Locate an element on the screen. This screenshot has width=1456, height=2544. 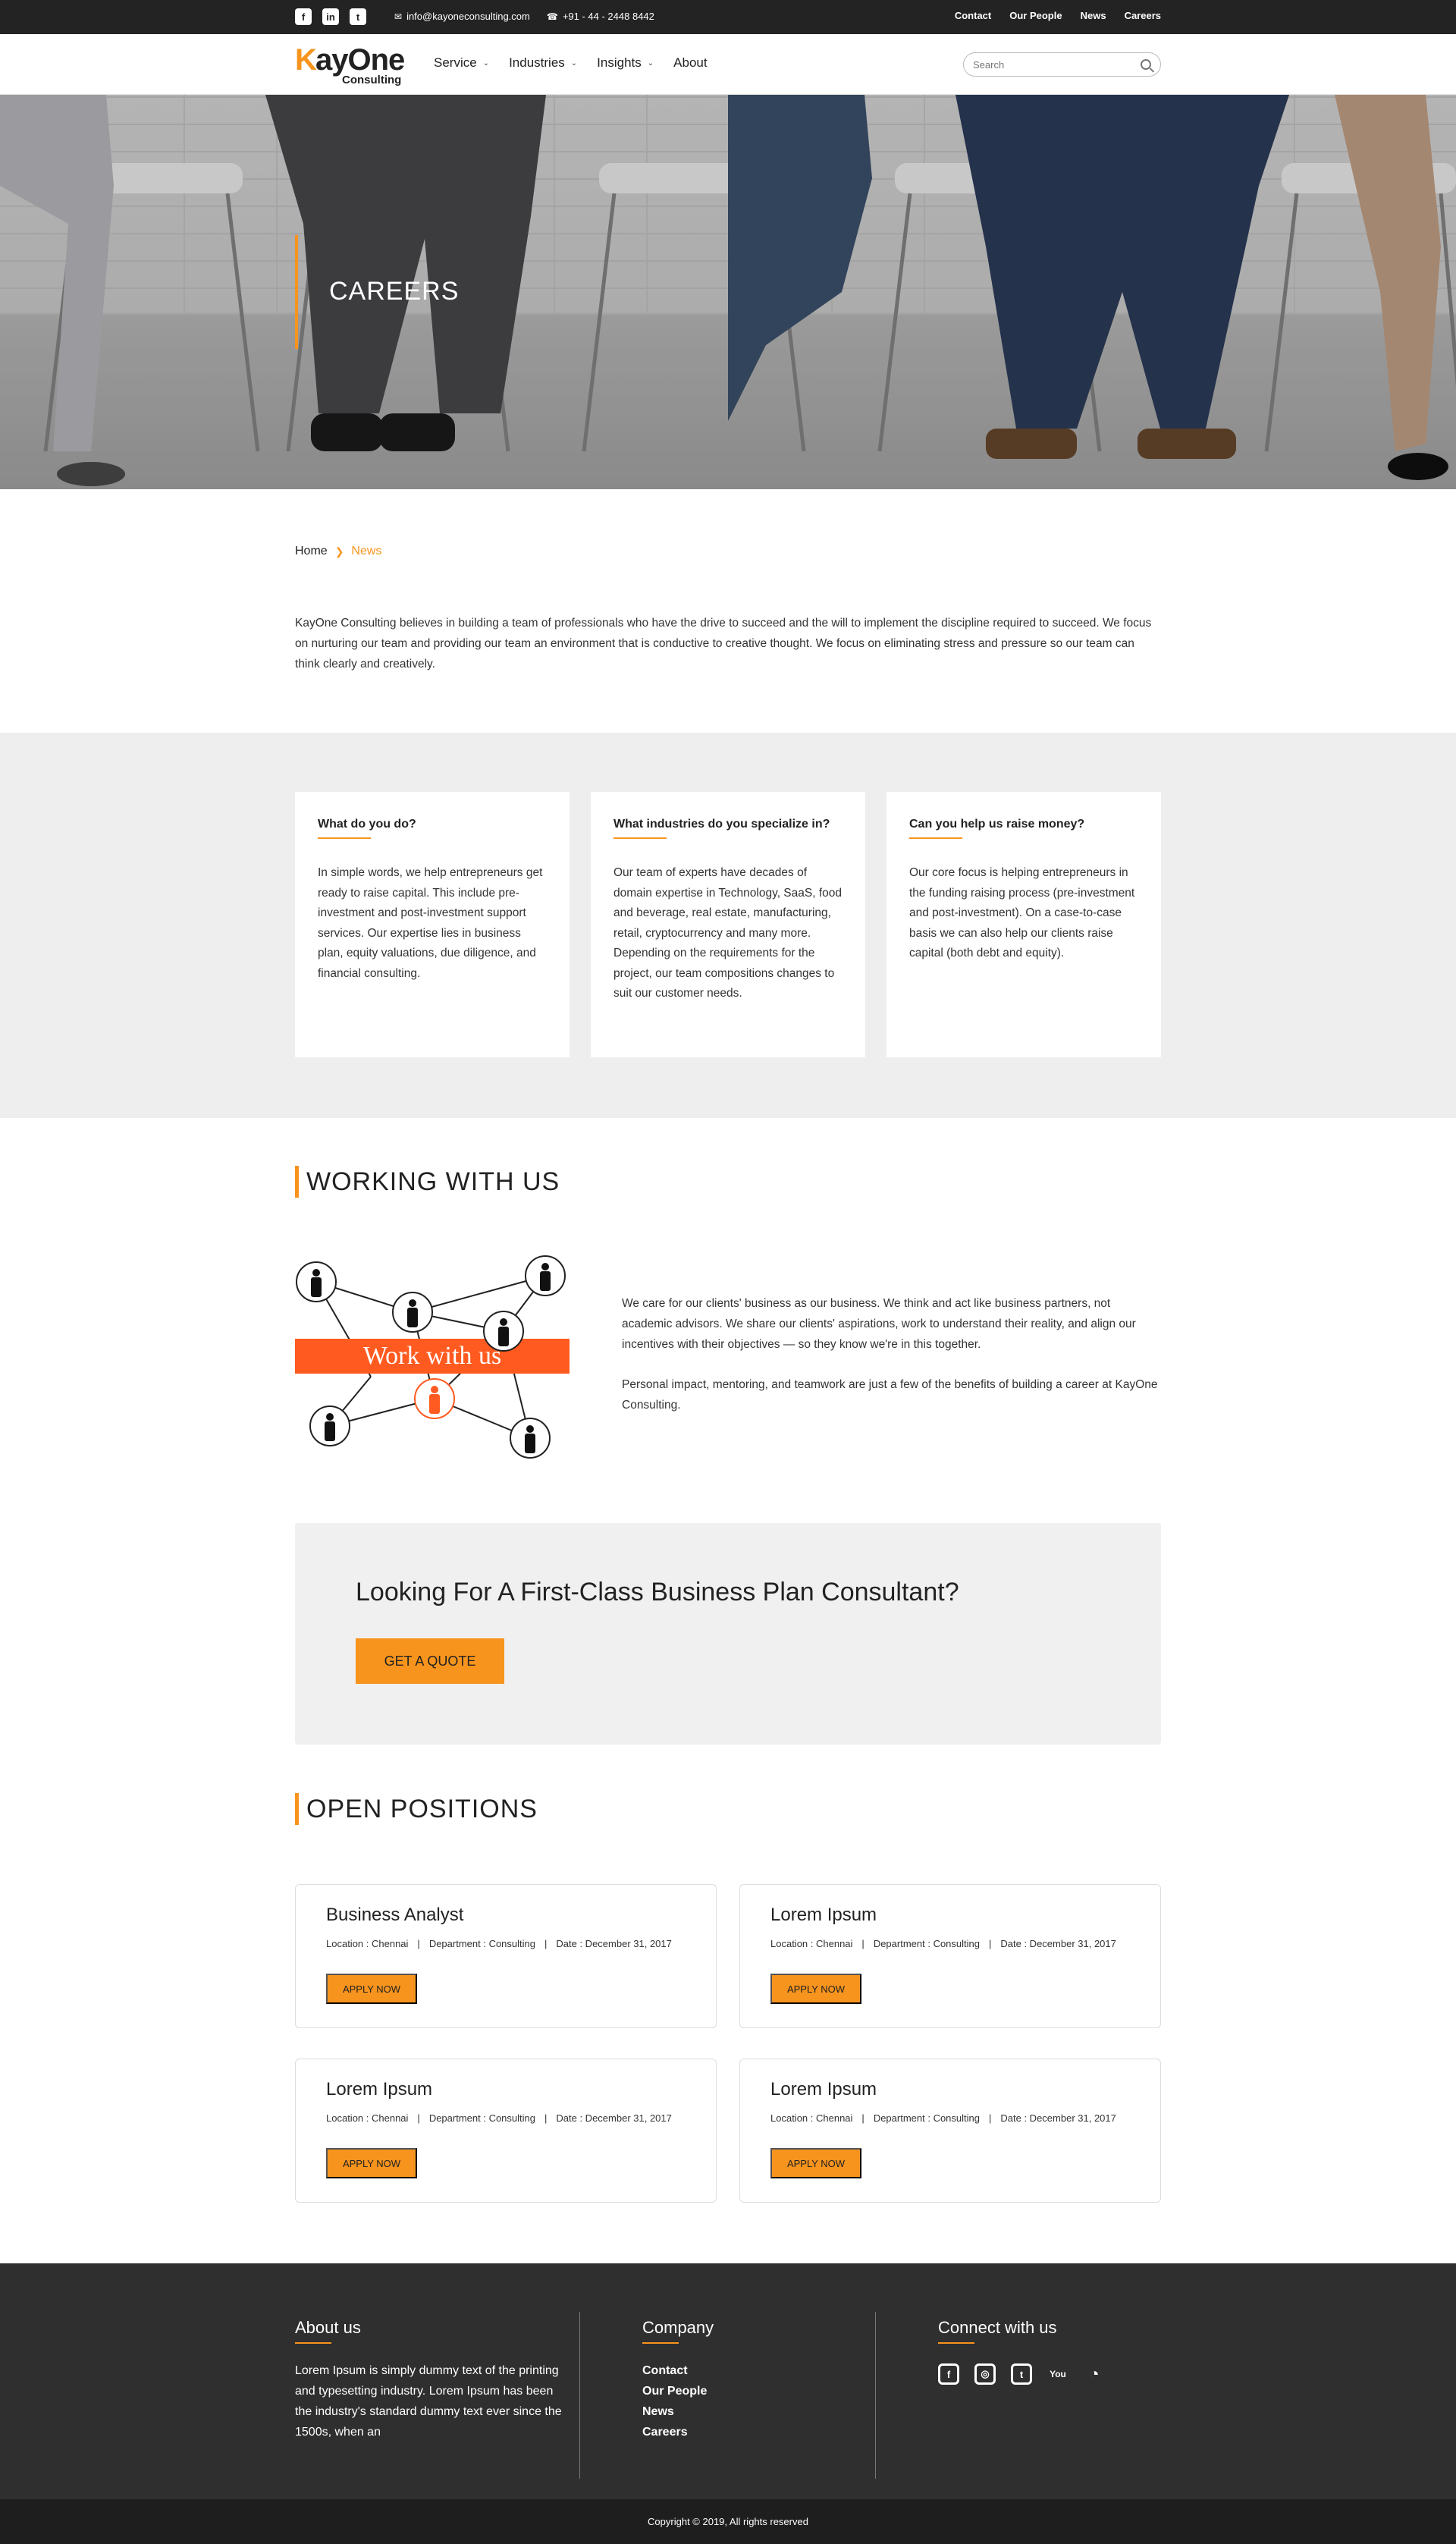
faq-question: Can you help us raise money? is located at coordinates (997, 824).